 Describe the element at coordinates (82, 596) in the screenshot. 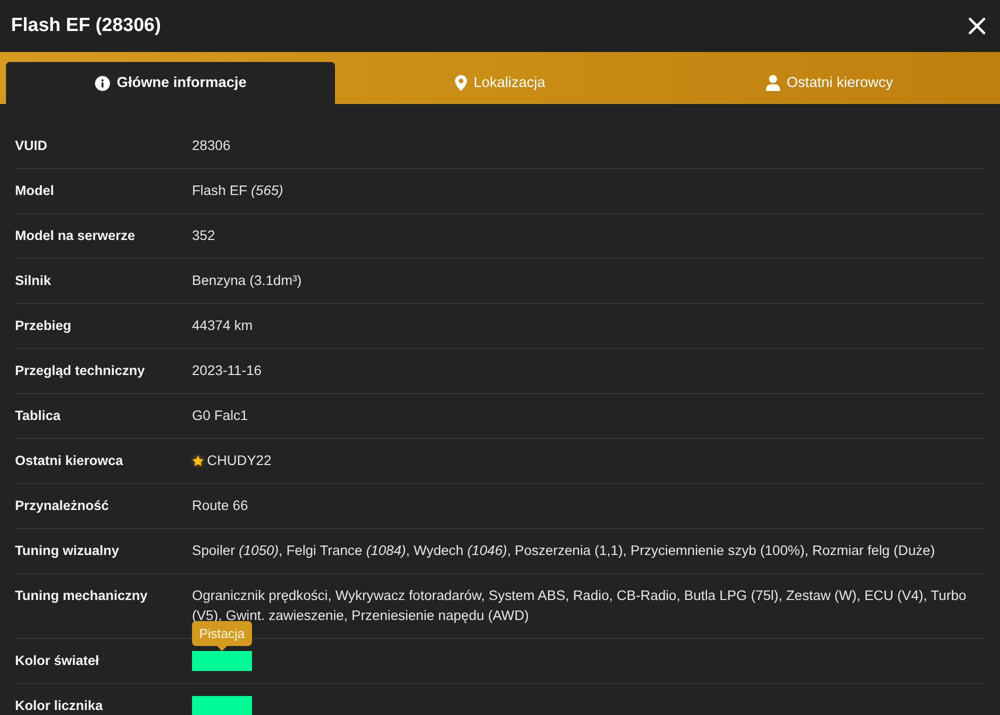

I see `field-label: Tuning mechaniczny` at that location.